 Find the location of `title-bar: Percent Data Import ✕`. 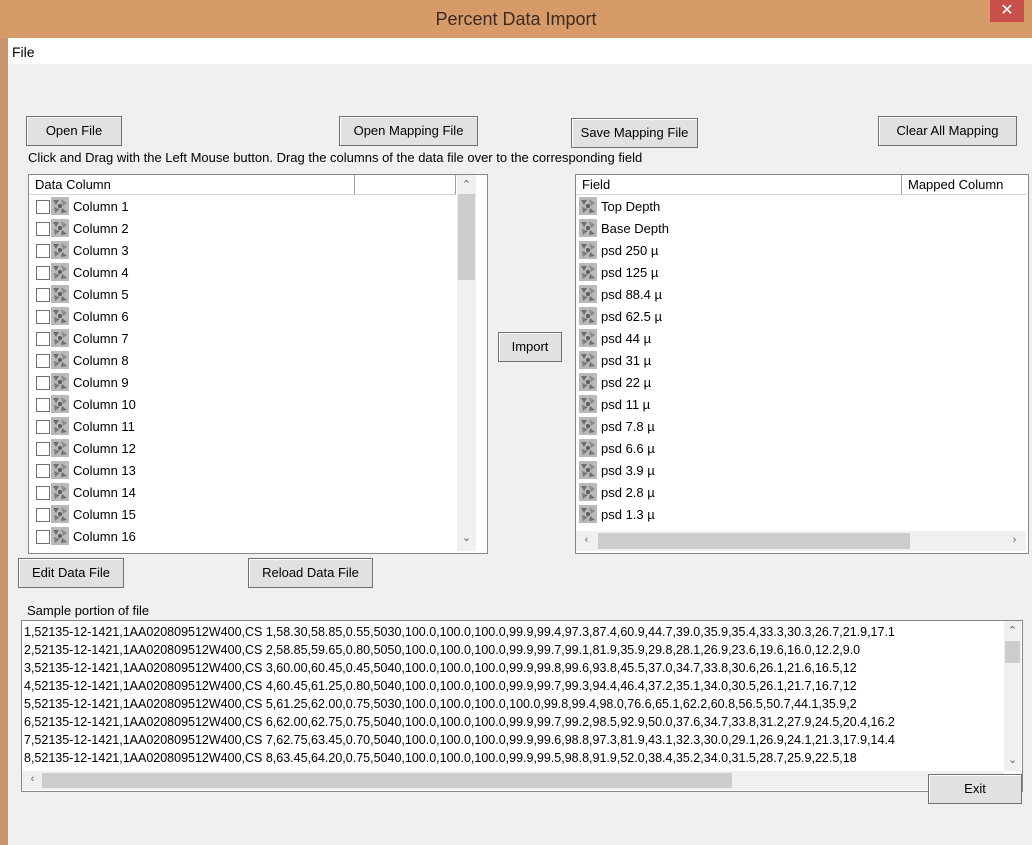

title-bar: Percent Data Import ✕ is located at coordinates (516, 19).